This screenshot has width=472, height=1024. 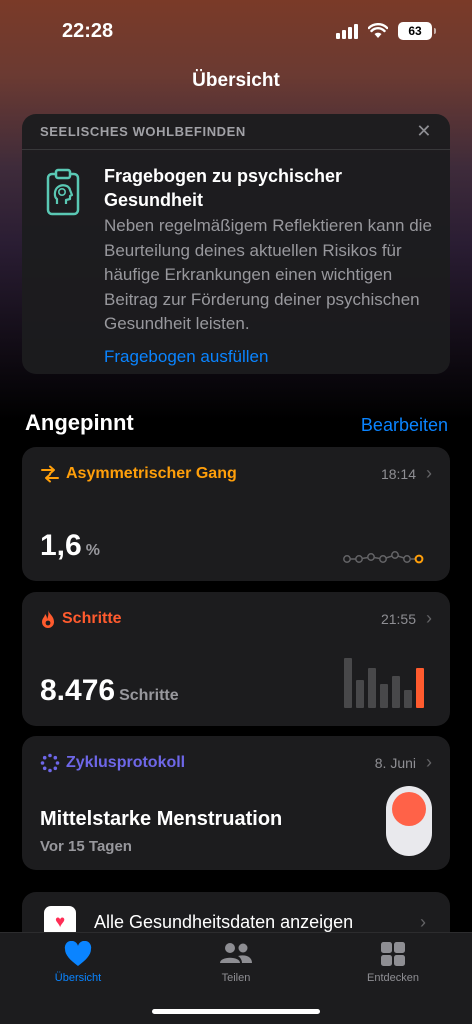 What do you see at coordinates (347, 31) in the screenshot?
I see `cellular-signal-icon` at bounding box center [347, 31].